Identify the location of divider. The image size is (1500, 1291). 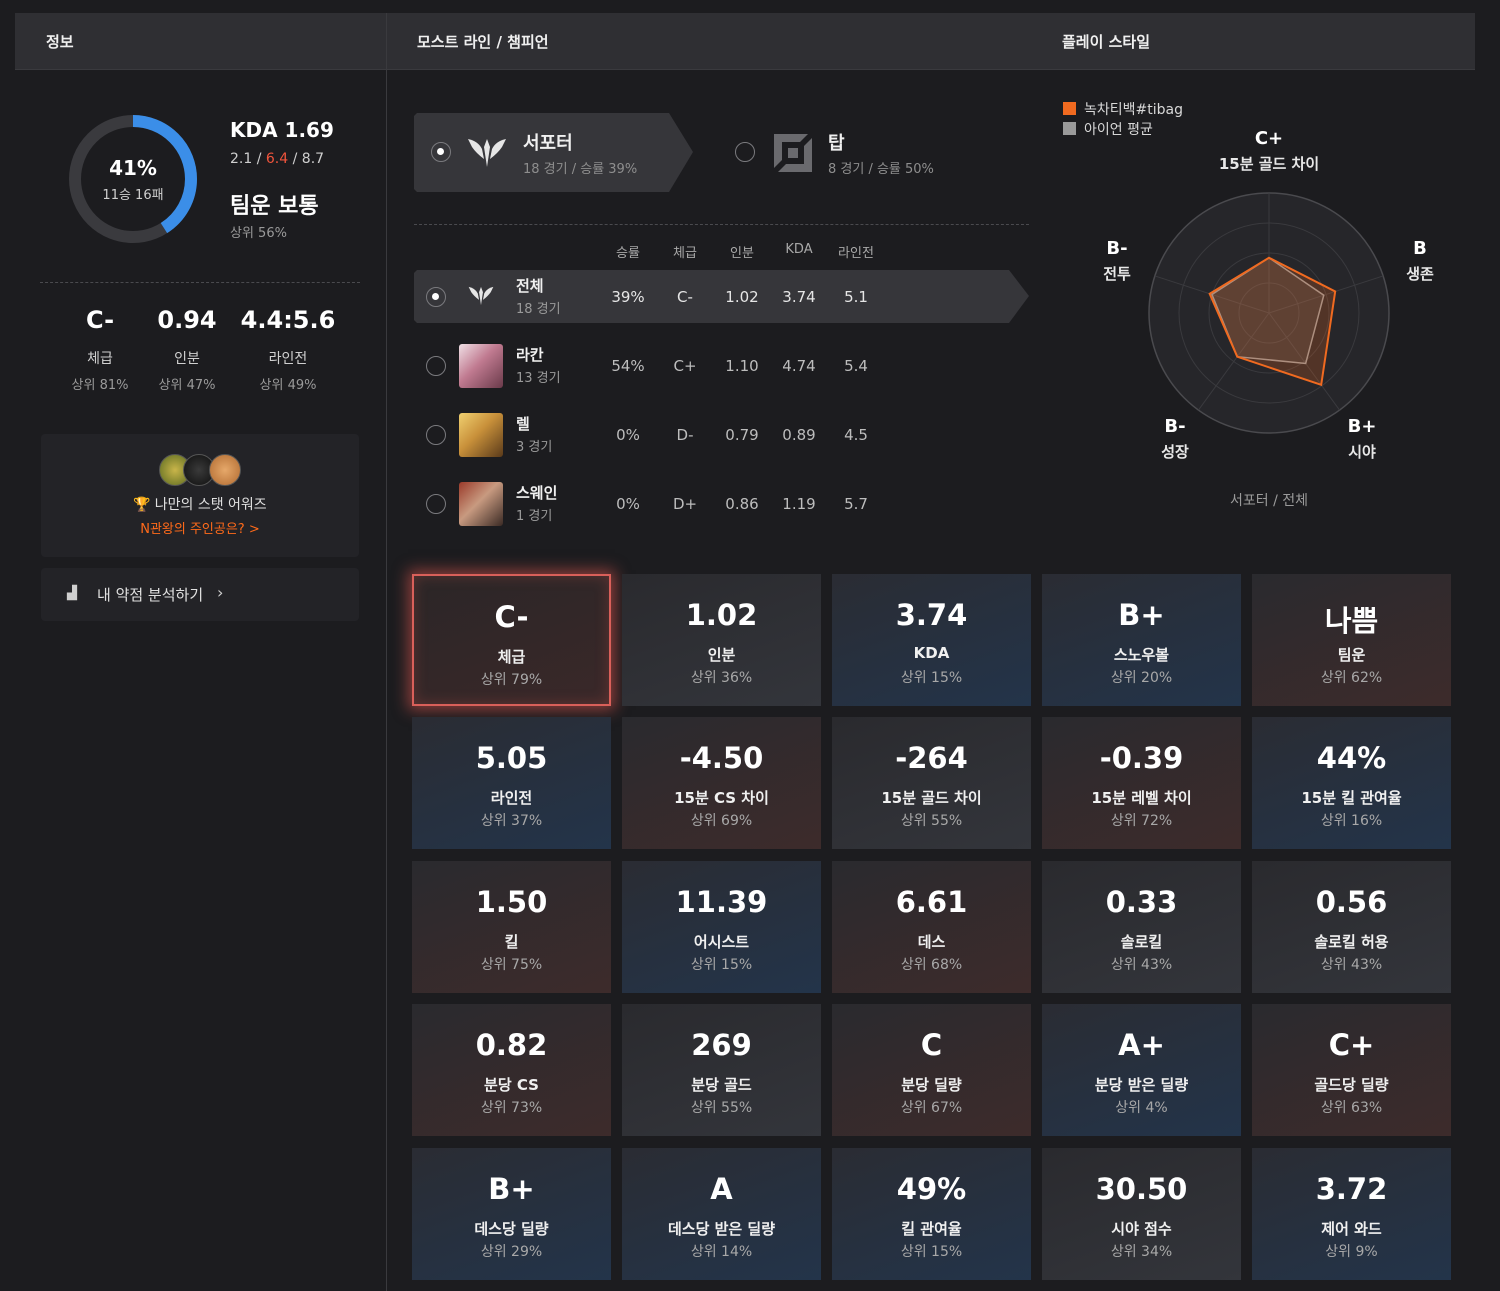
(200, 282).